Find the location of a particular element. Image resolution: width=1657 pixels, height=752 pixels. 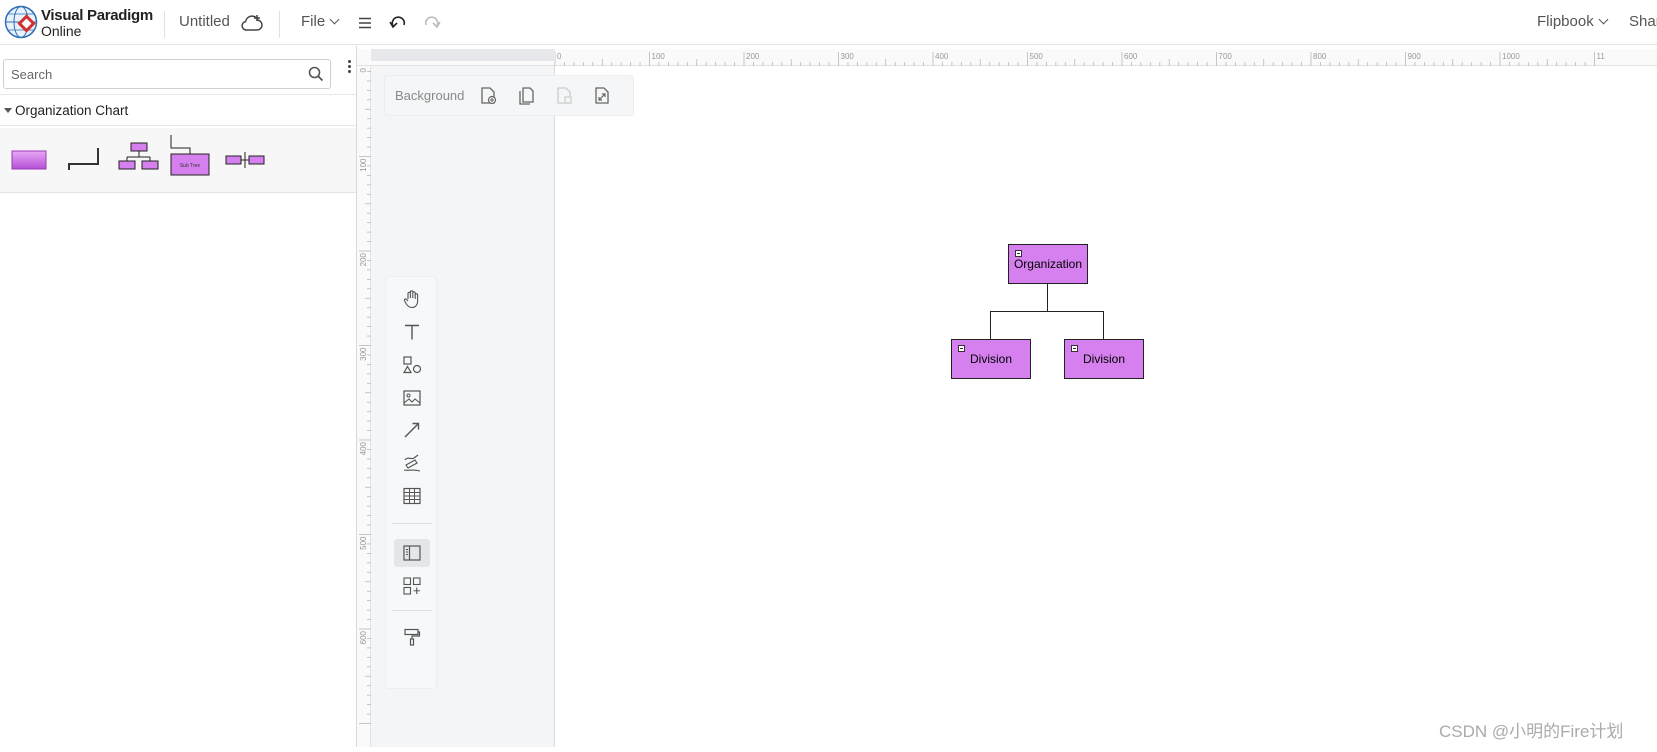

shape-org-unit is located at coordinates (29, 160).